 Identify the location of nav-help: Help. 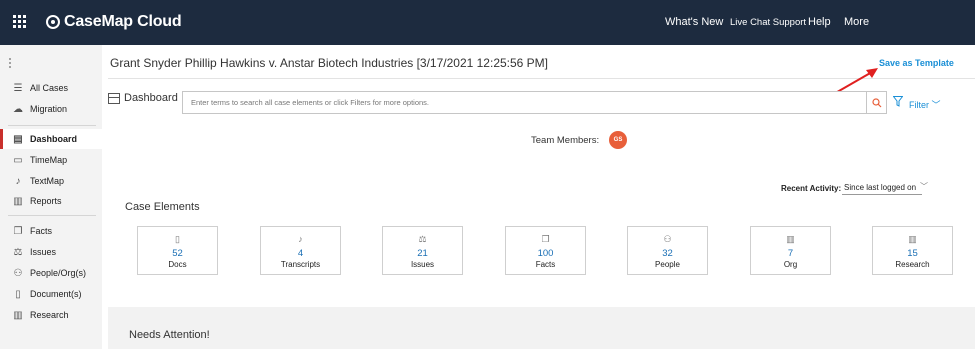
(819, 22).